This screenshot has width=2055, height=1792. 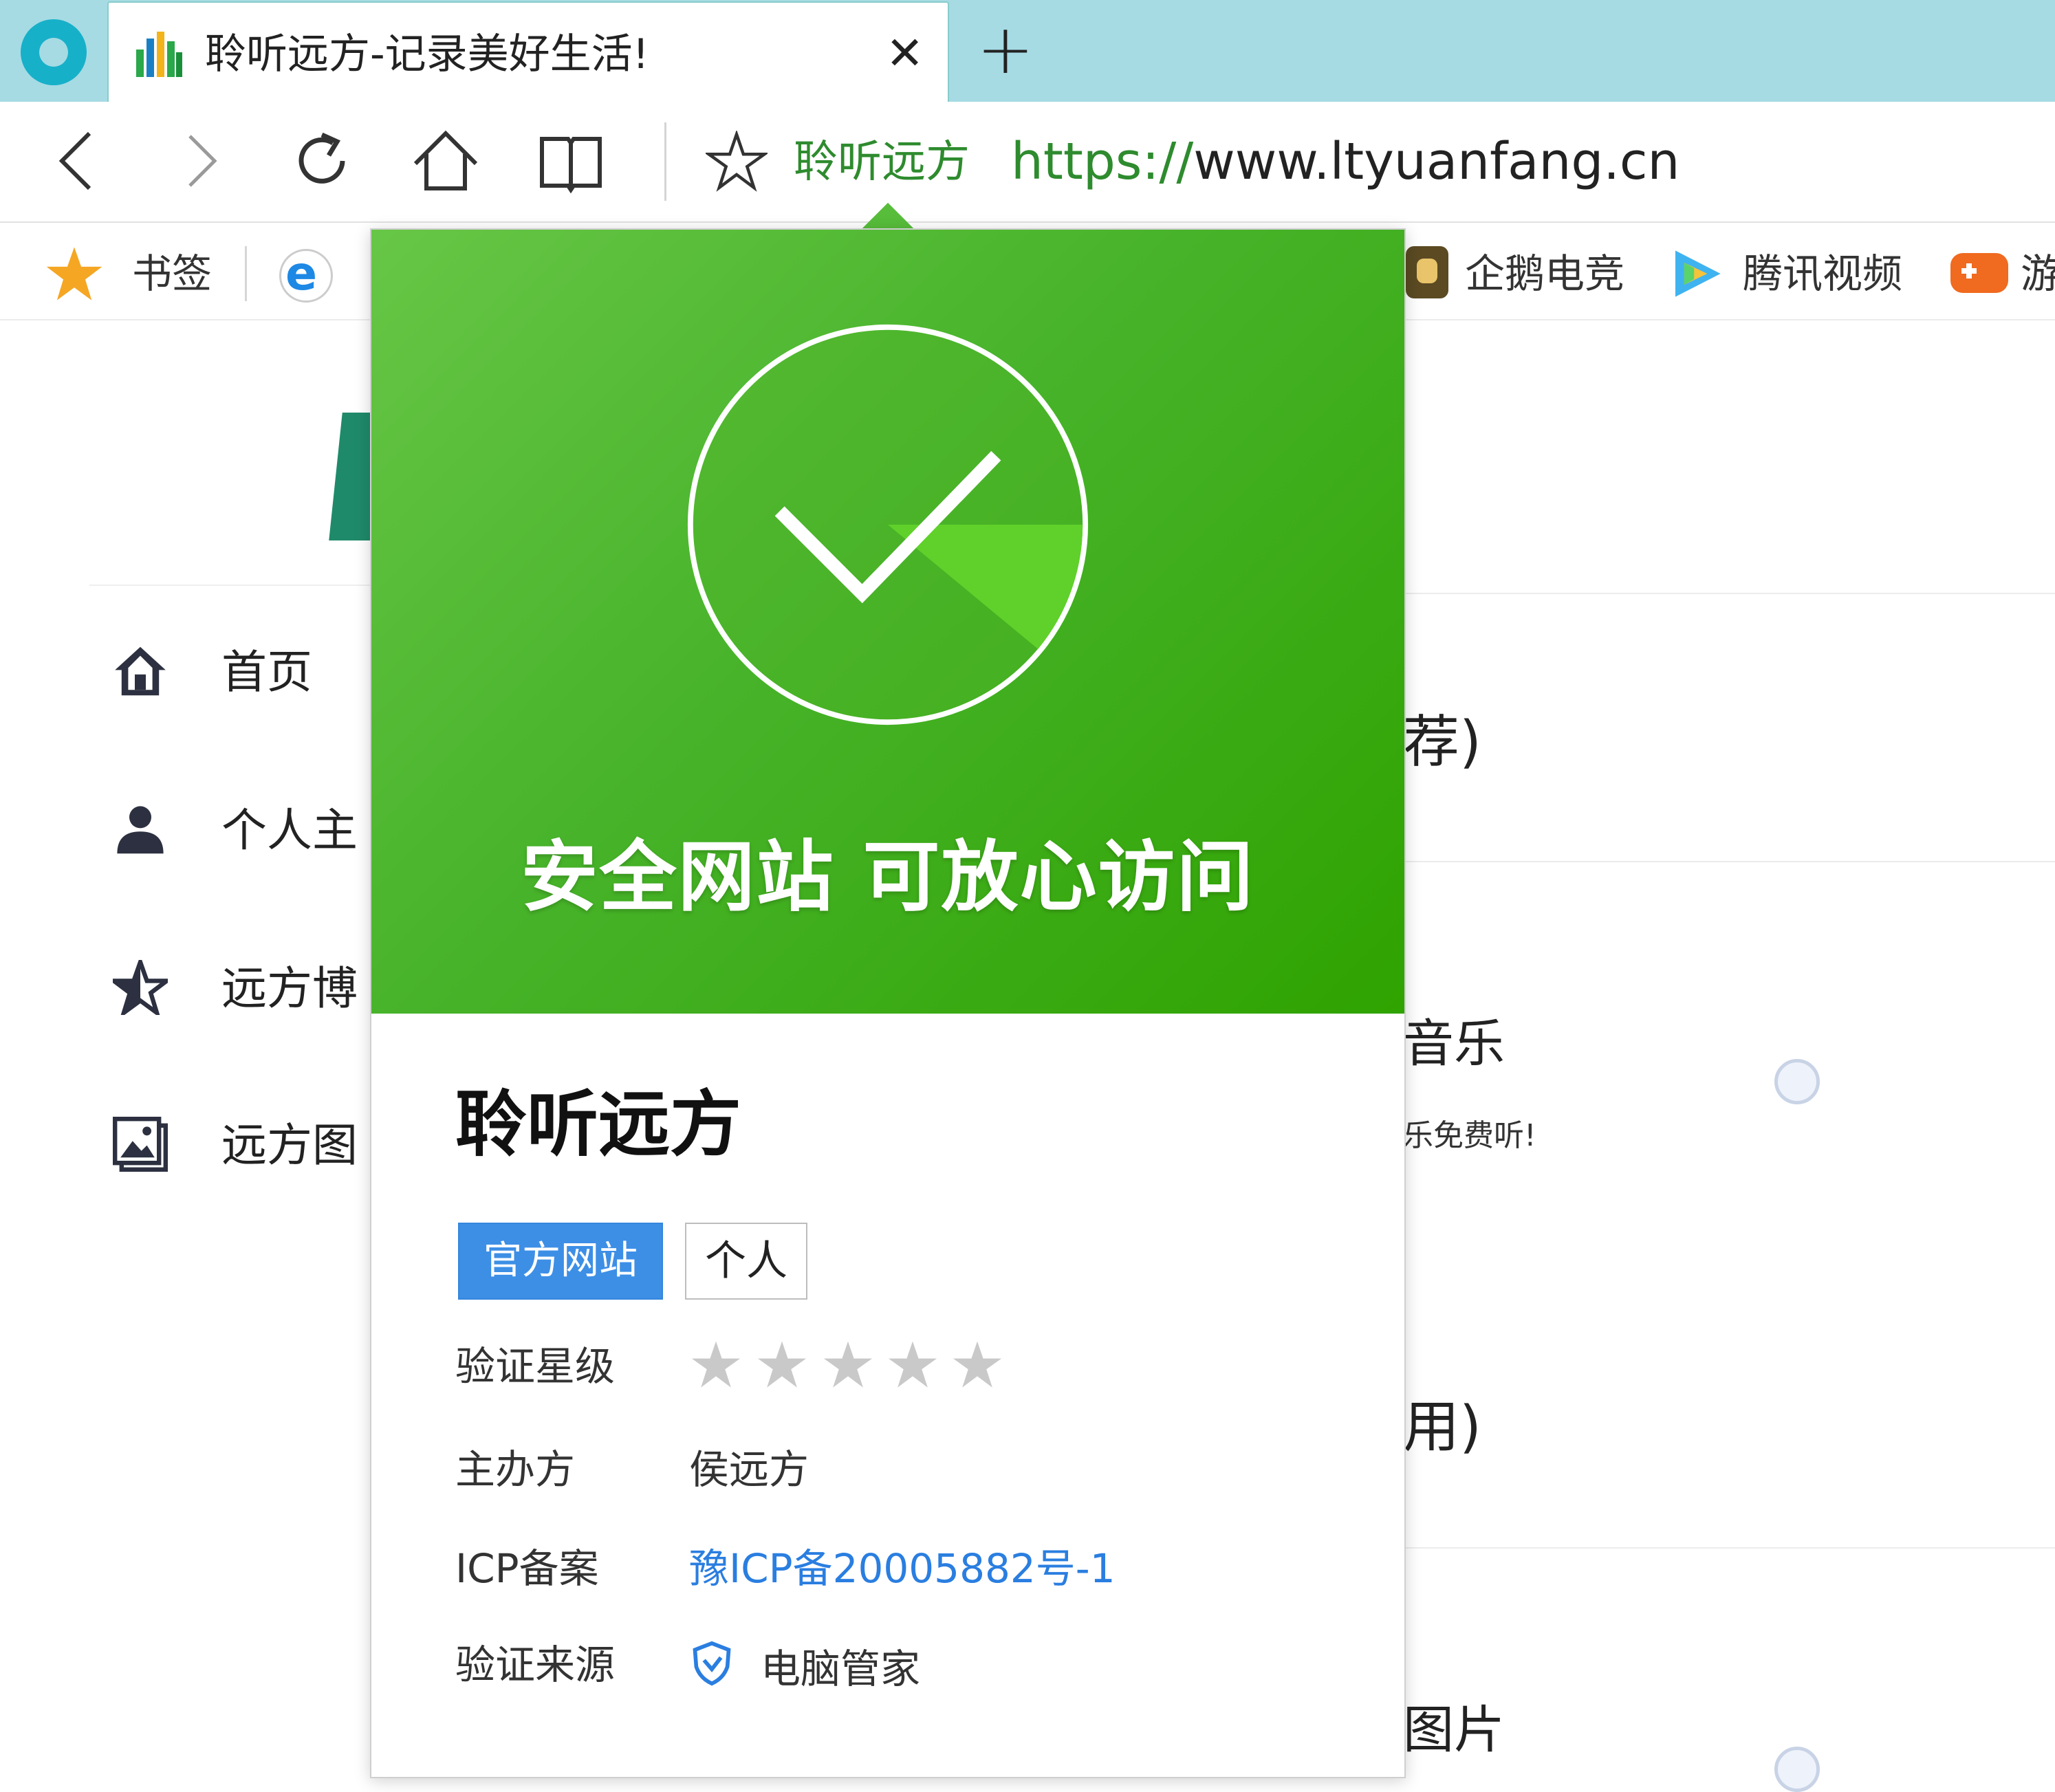 I want to click on tab-strip: 聆听远方-记录美好生活! ✕ +, so click(x=1027, y=51).